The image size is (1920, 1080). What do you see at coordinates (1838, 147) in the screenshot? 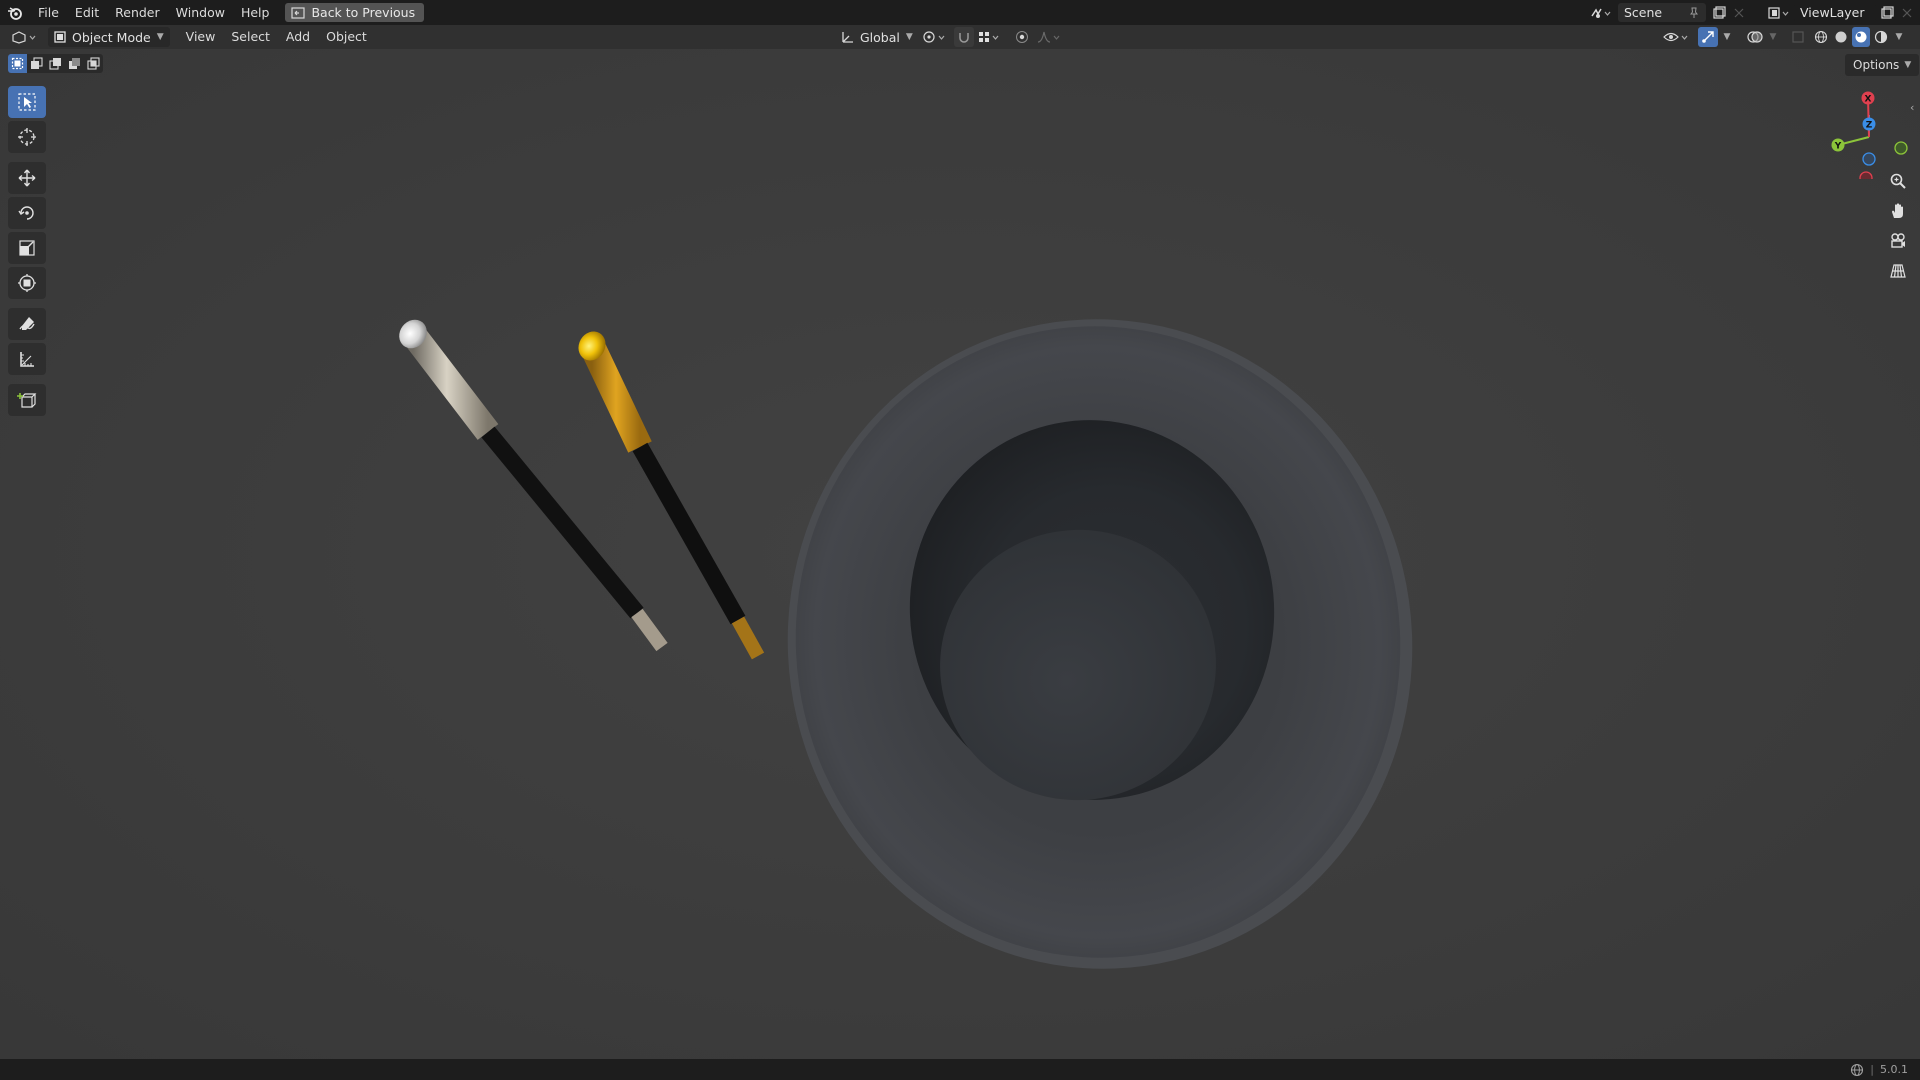
I see `gizmo-y-label: Y` at bounding box center [1838, 147].